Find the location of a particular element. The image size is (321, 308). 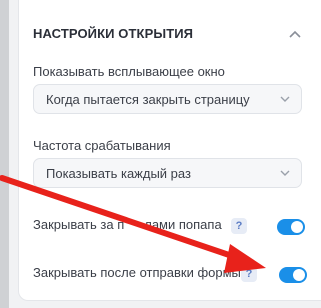

close-outside-toggle is located at coordinates (291, 227).